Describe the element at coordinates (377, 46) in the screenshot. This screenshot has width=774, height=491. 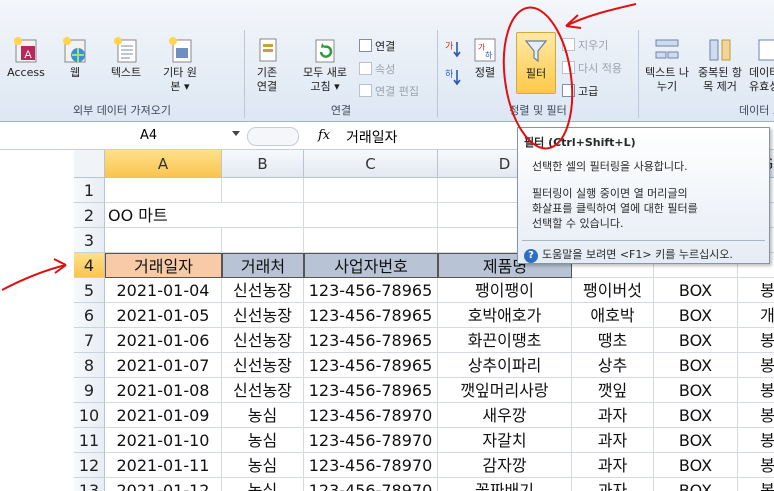
I see `connections-button: 연결` at that location.